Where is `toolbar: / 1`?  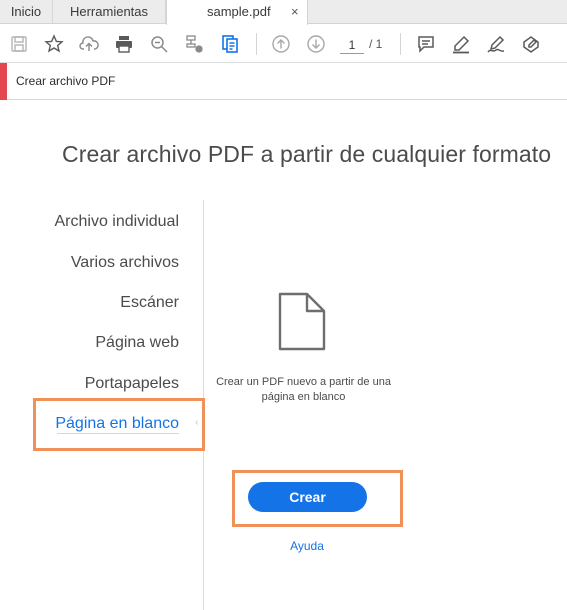 toolbar: / 1 is located at coordinates (283, 44).